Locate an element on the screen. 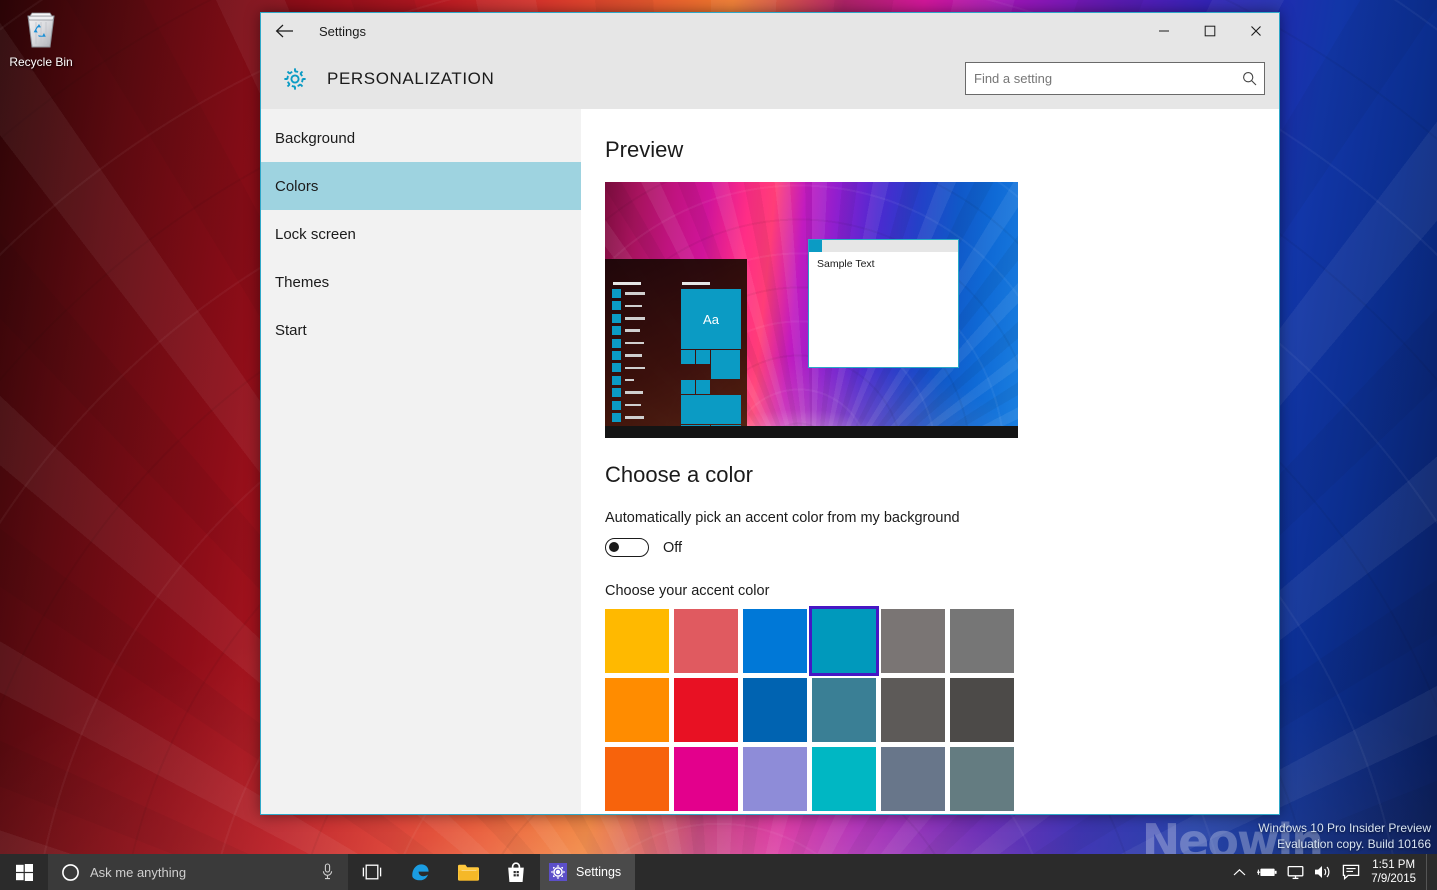 The image size is (1437, 890). clock-time: 1:51 PM is located at coordinates (1394, 865).